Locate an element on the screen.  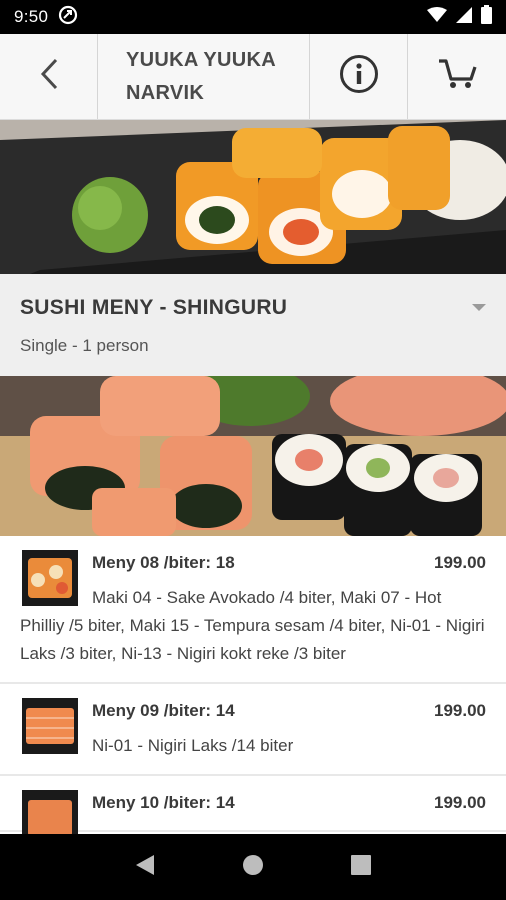
system-nav-bar is located at coordinates (253, 867).